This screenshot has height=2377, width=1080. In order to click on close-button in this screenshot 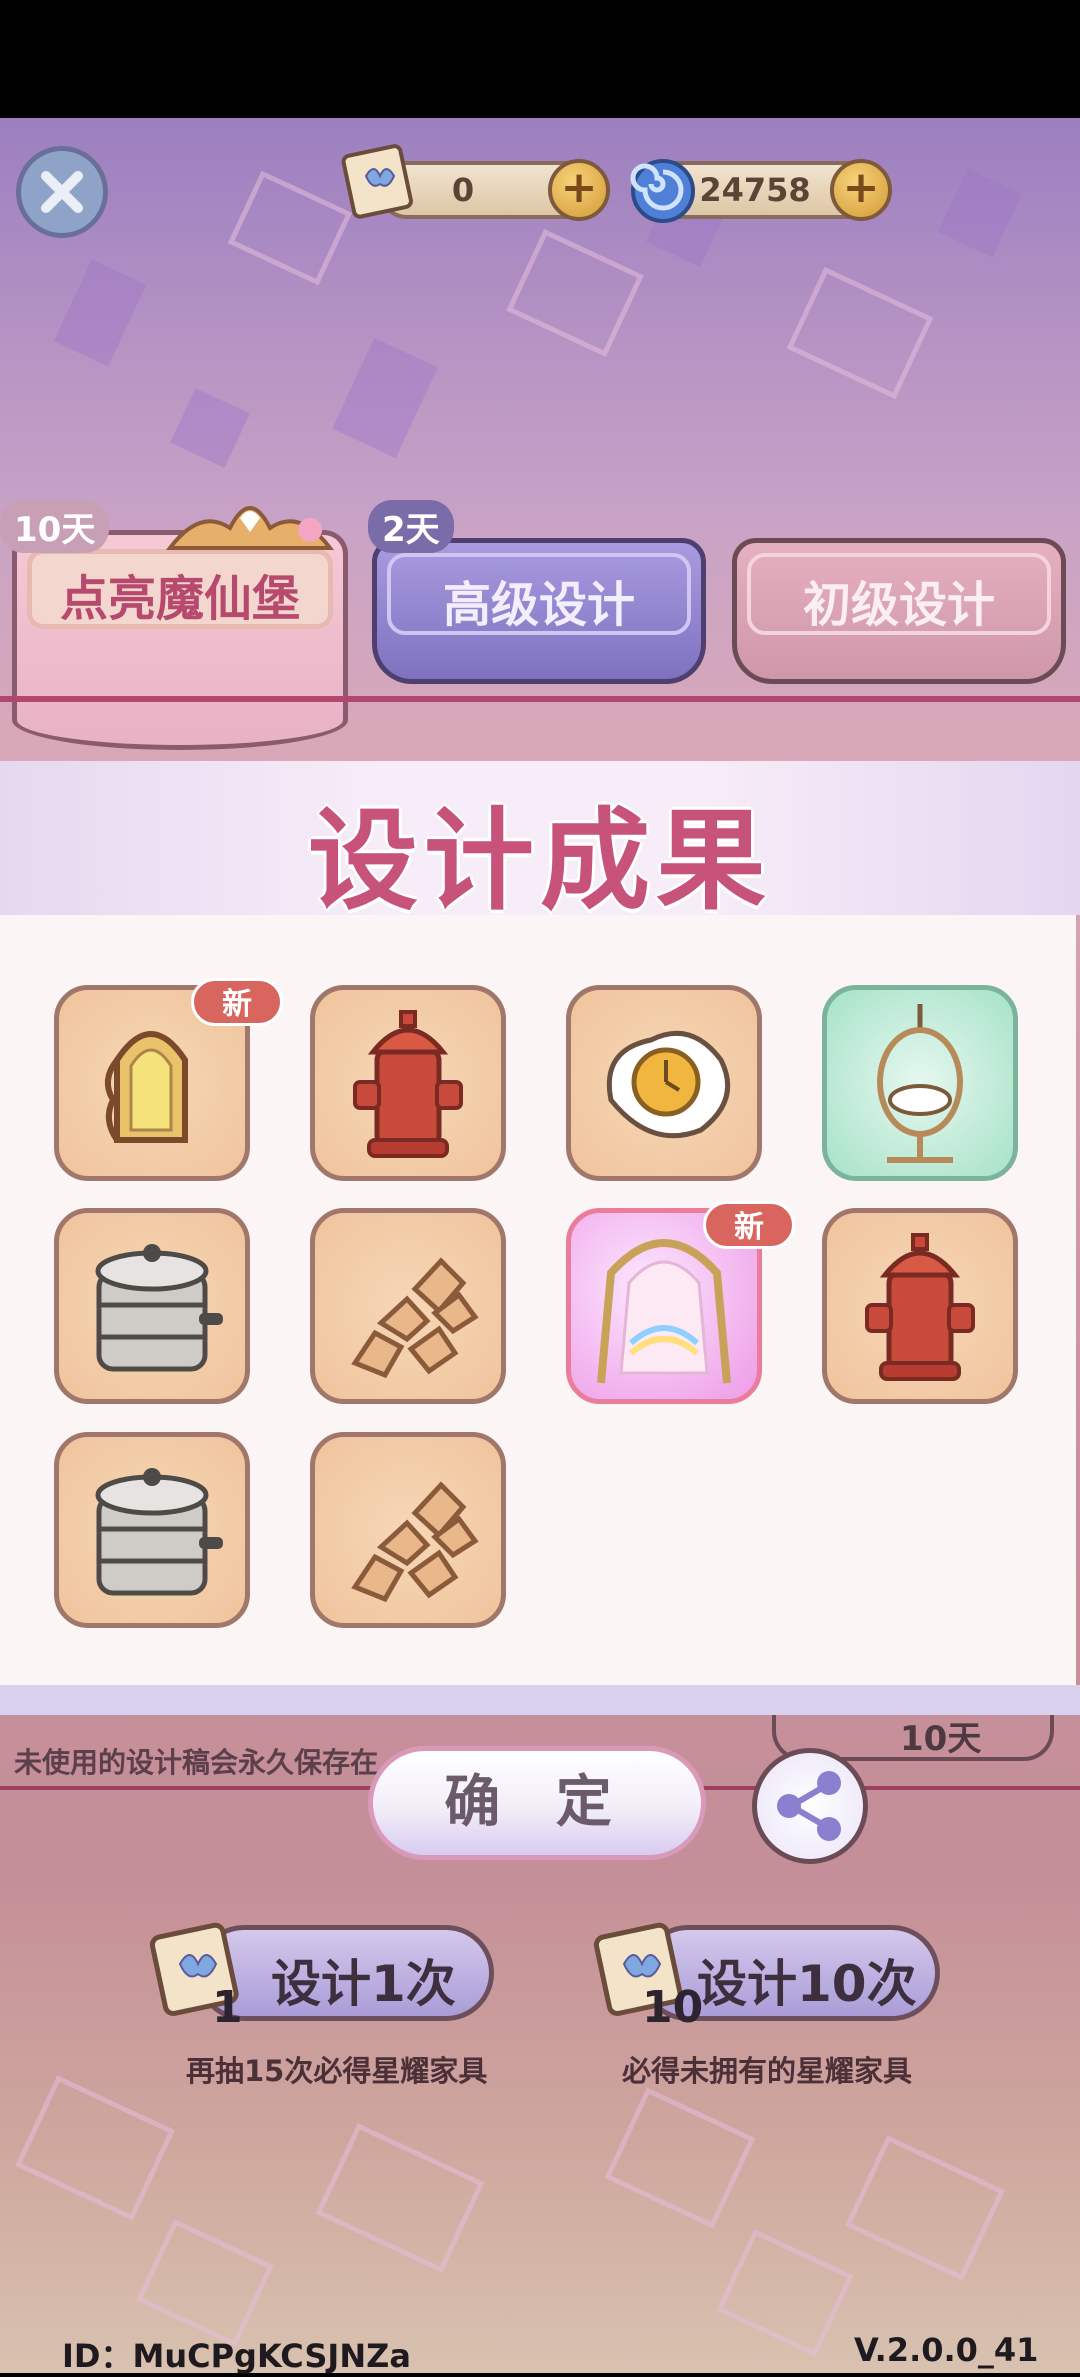, I will do `click(62, 192)`.